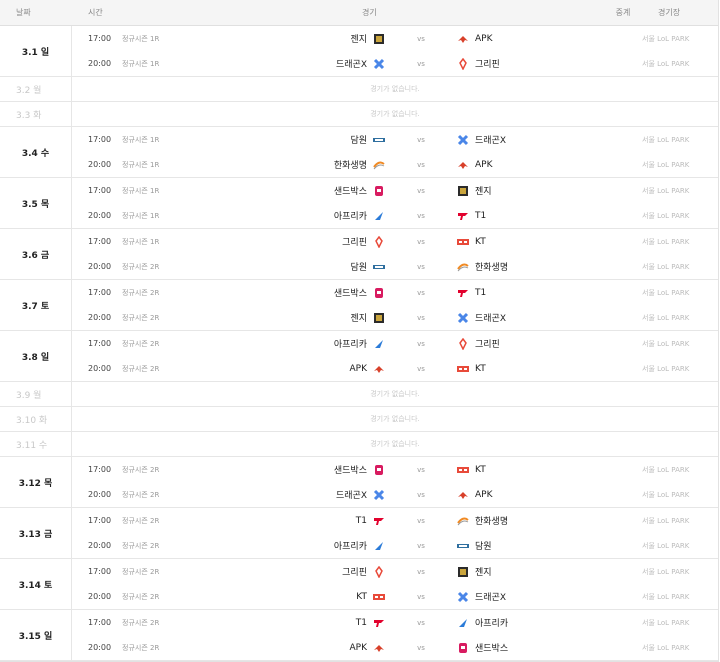 The image size is (720, 662). What do you see at coordinates (36, 482) in the screenshot?
I see `day-date: 3.12 목` at bounding box center [36, 482].